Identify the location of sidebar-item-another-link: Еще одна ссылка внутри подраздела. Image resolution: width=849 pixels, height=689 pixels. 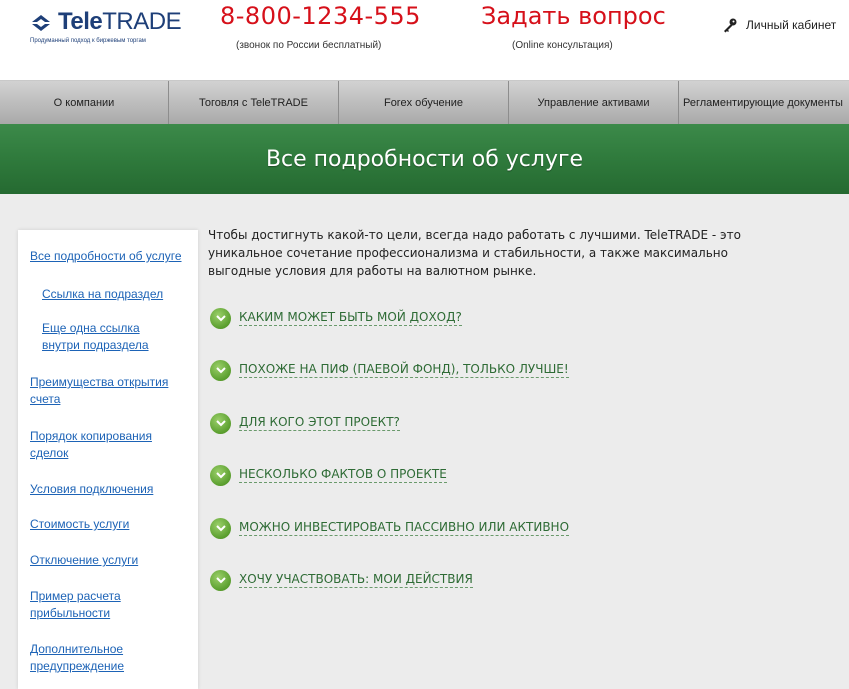
(102, 337).